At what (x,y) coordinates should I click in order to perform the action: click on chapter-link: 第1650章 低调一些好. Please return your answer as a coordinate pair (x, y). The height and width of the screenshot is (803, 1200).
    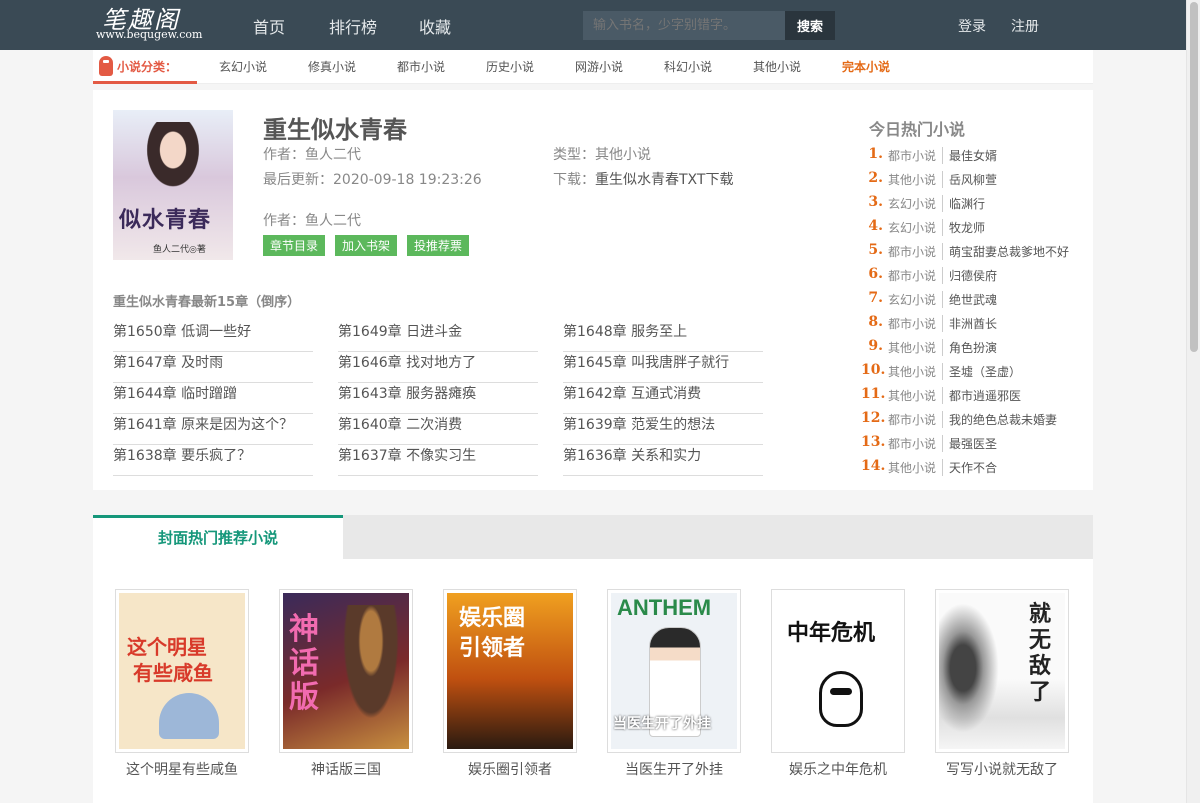
    Looking at the image, I should click on (213, 336).